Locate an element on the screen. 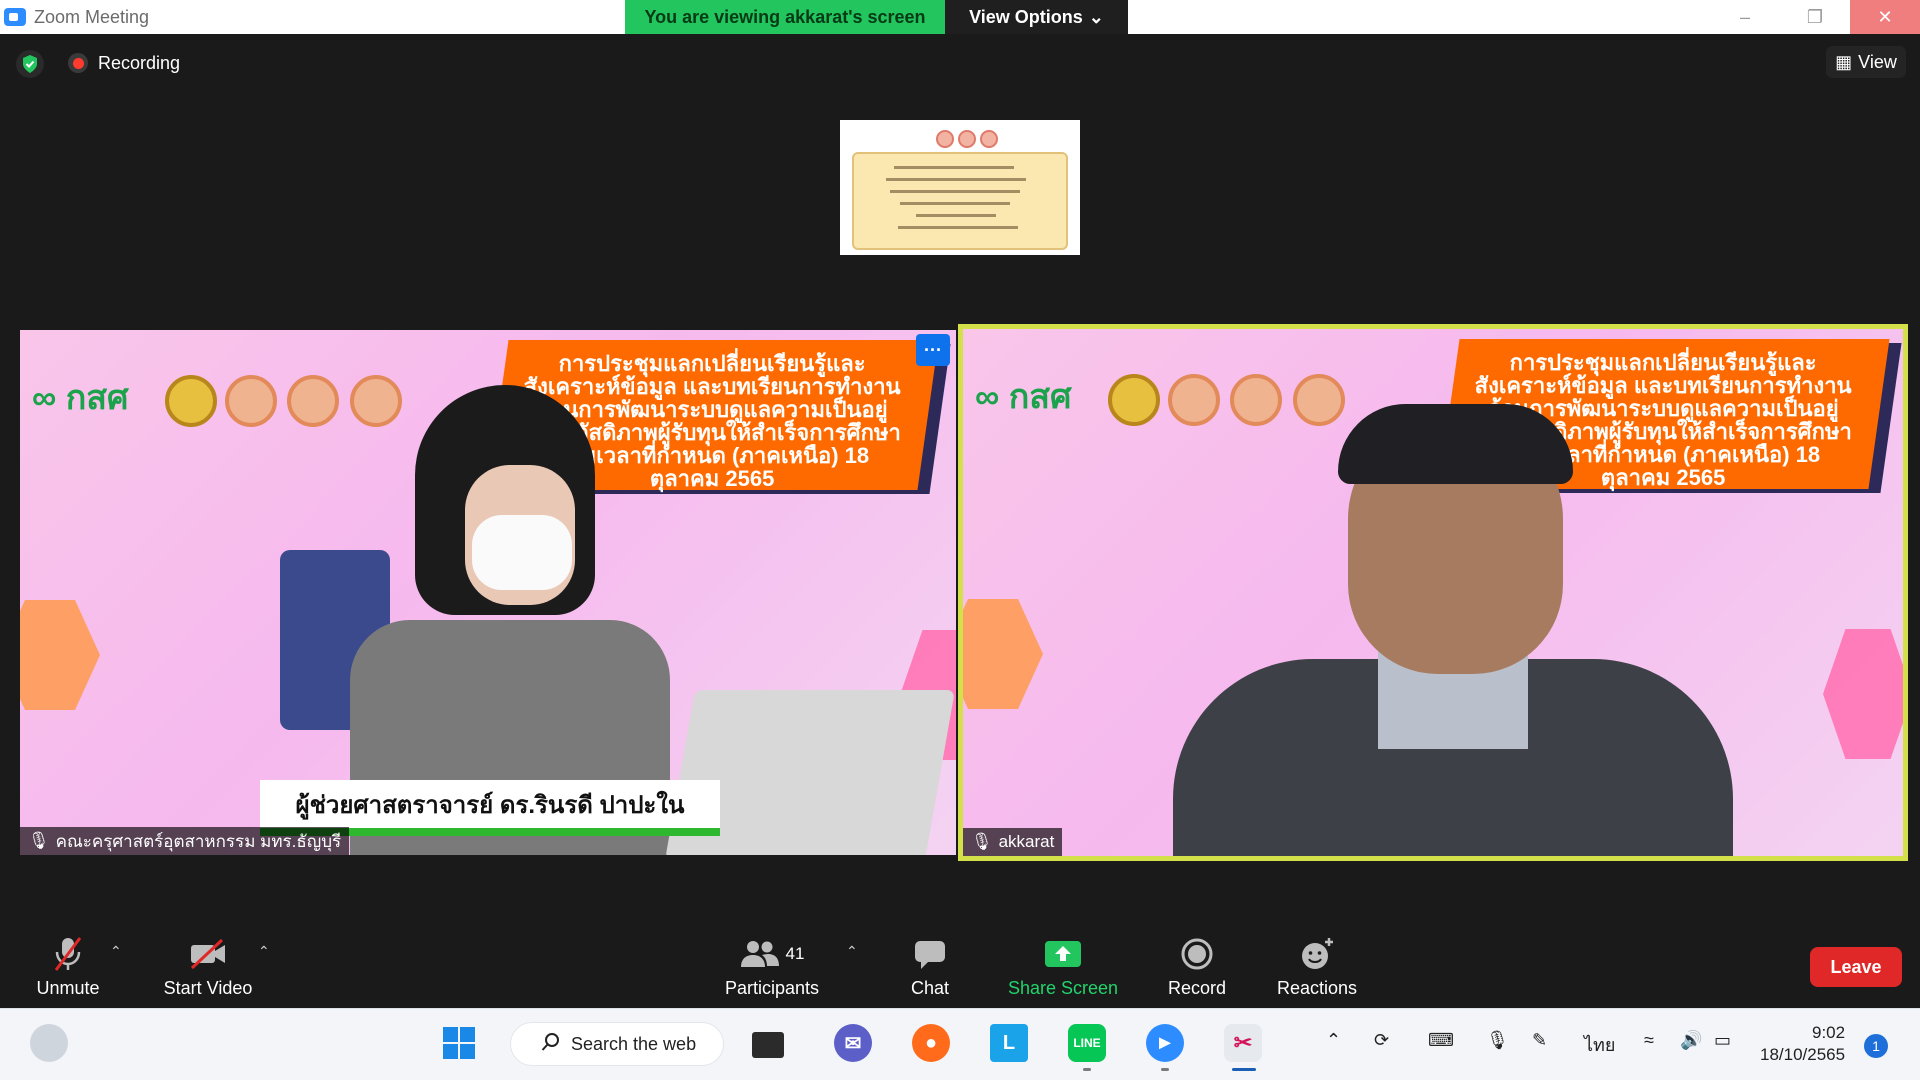 The width and height of the screenshot is (1920, 1080). reactions-smiley-icon is located at coordinates (1317, 954).